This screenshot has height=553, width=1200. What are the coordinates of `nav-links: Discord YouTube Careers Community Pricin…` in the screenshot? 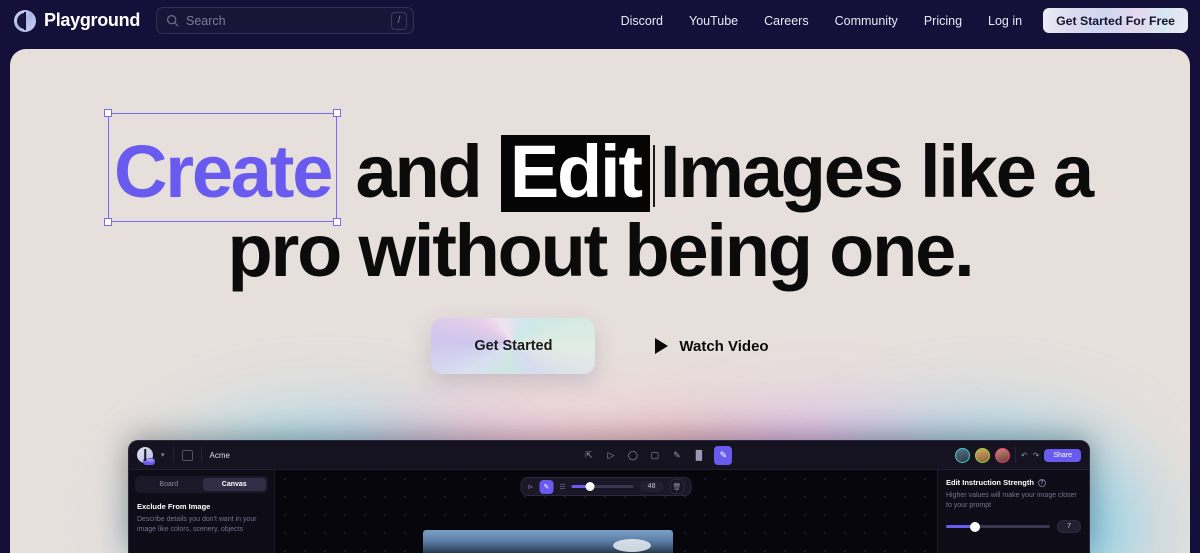 It's located at (898, 21).